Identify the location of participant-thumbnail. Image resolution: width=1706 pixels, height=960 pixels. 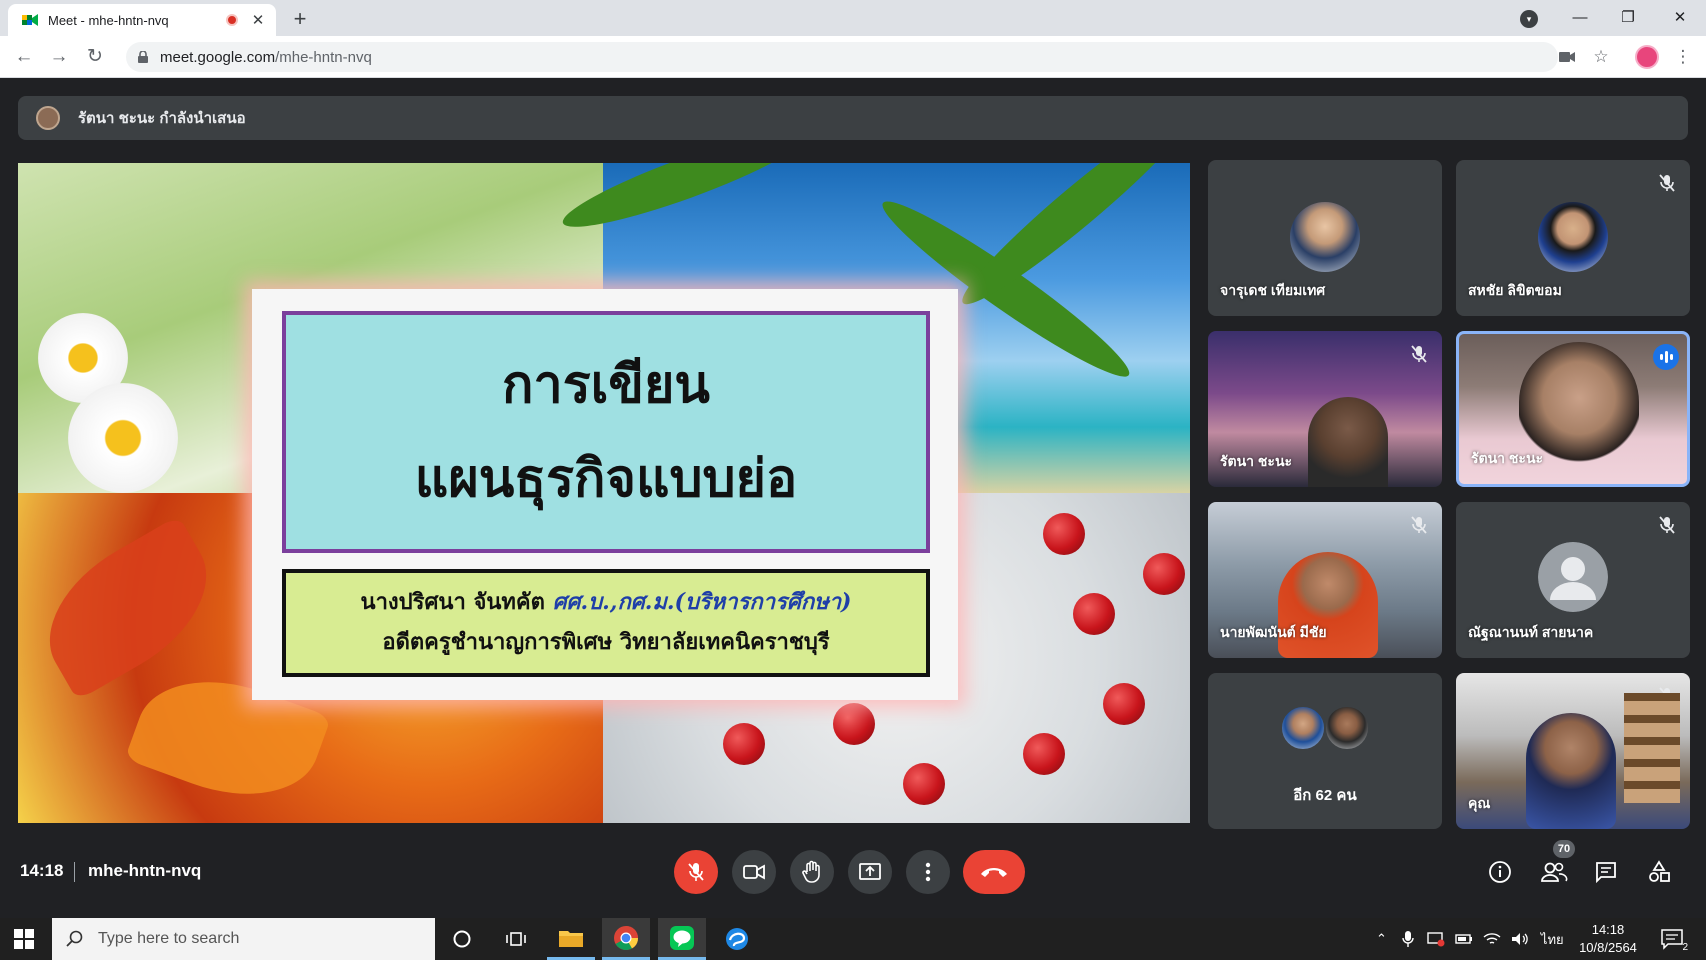
(1347, 728).